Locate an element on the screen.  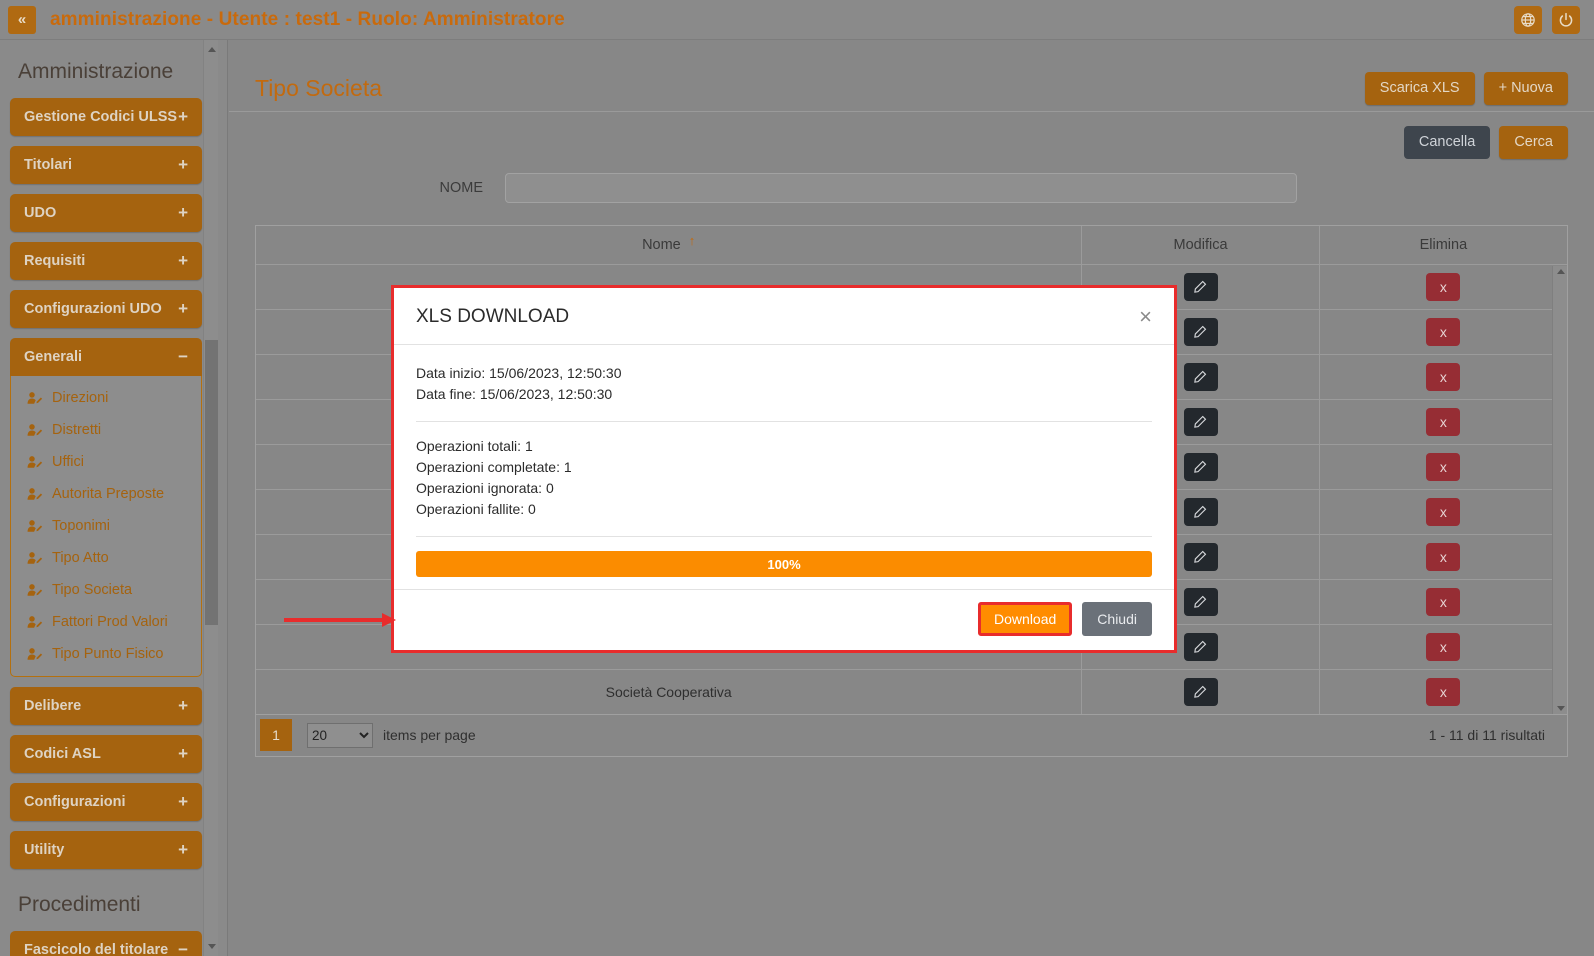
sidebar-group-header-requisiti: Requisiti + is located at coordinates (106, 261).